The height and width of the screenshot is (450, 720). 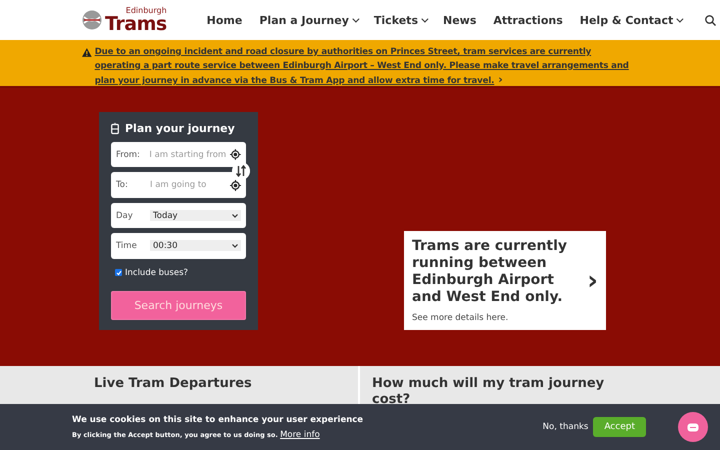 I want to click on logo-subtitle: Edinburgh, so click(x=146, y=10).